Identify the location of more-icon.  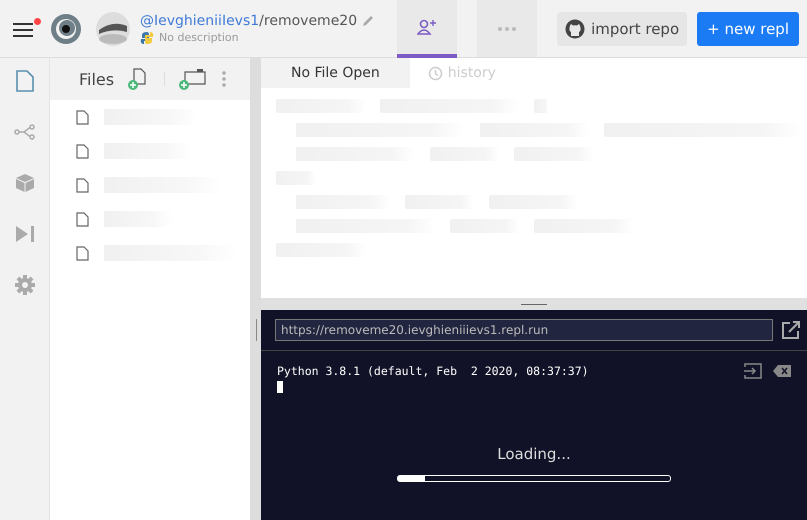
(507, 29).